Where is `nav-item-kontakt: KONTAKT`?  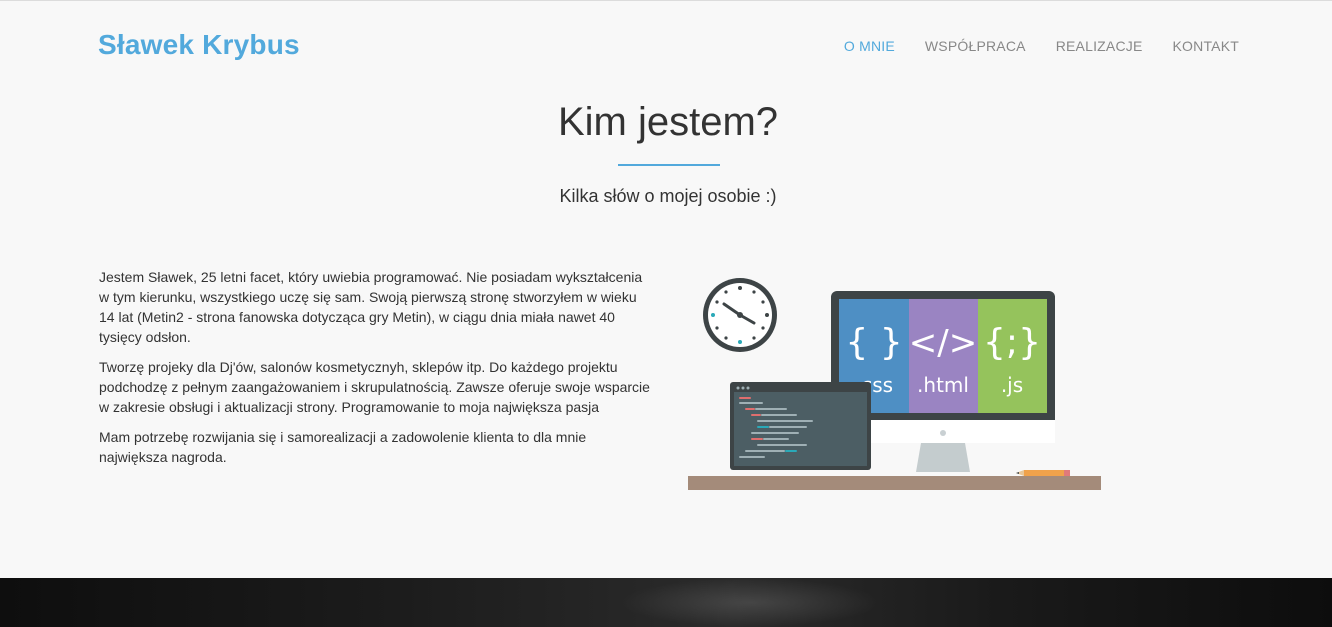
nav-item-kontakt: KONTAKT is located at coordinates (1206, 46).